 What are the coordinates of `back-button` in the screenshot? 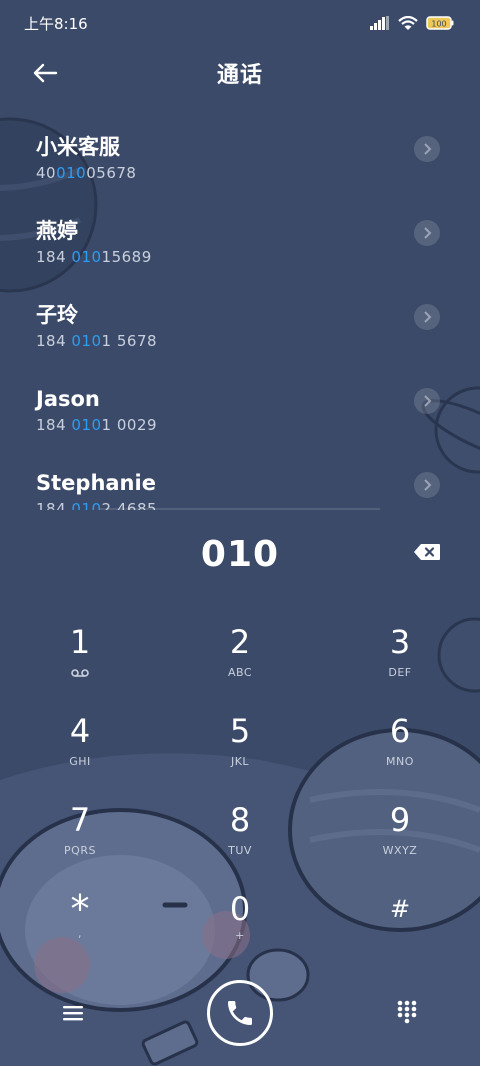 It's located at (45, 73).